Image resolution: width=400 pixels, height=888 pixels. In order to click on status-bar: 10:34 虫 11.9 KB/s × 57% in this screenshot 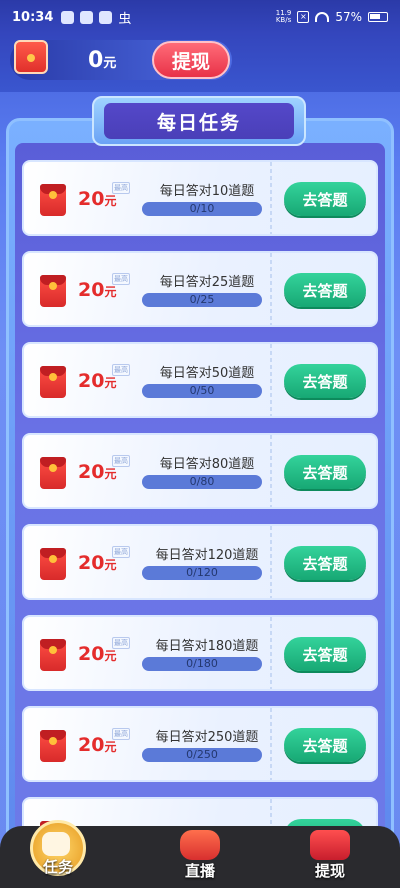, I will do `click(200, 17)`.